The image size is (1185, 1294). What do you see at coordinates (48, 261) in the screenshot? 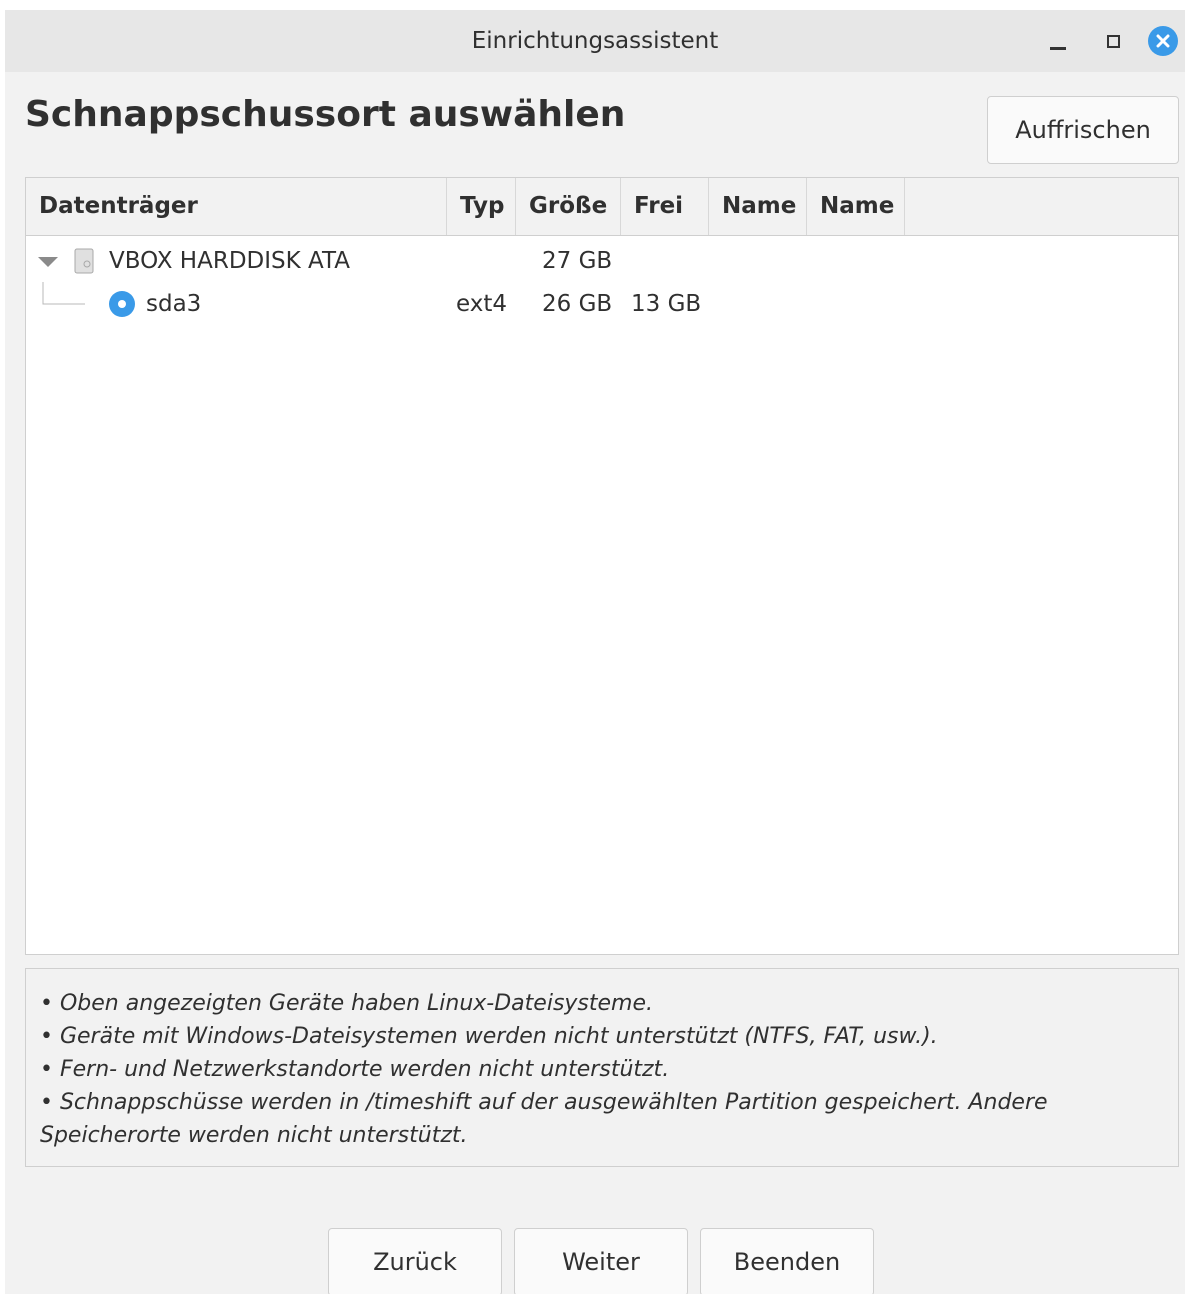
I see `expander-triangle-icon` at bounding box center [48, 261].